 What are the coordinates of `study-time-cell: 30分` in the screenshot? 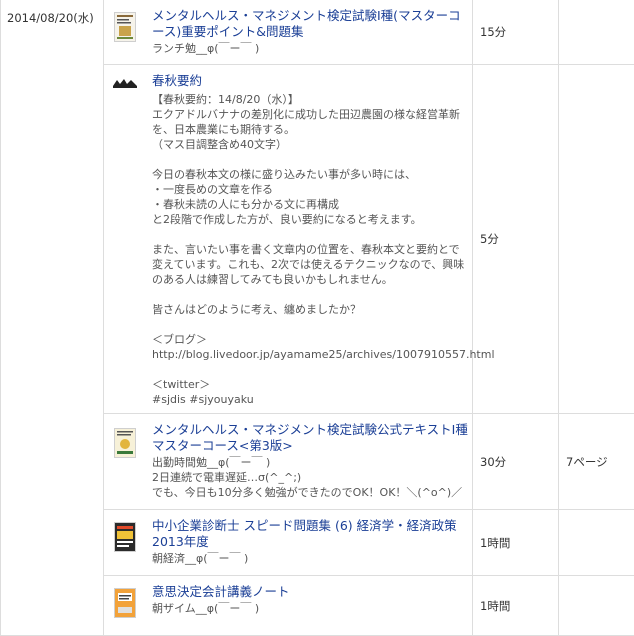 It's located at (516, 462).